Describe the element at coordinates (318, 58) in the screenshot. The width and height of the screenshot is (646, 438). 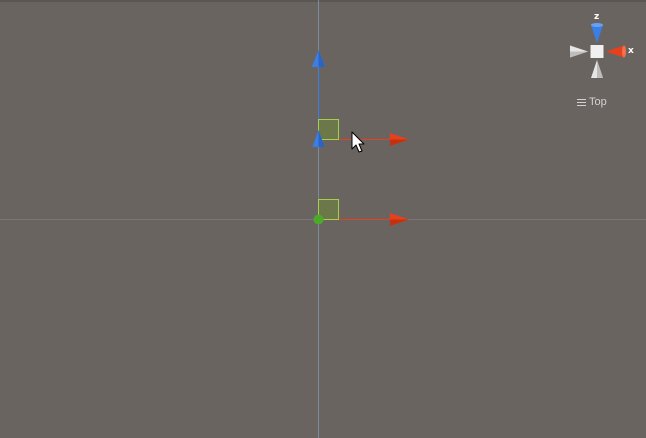
I see `upper-z-arrow-handle` at that location.